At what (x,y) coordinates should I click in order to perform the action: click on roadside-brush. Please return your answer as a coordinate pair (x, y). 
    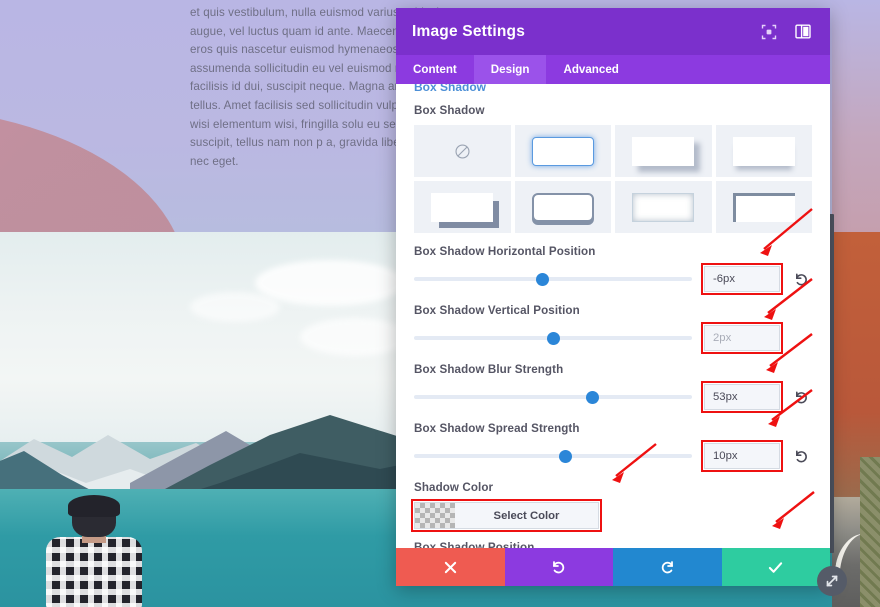
    Looking at the image, I should click on (870, 532).